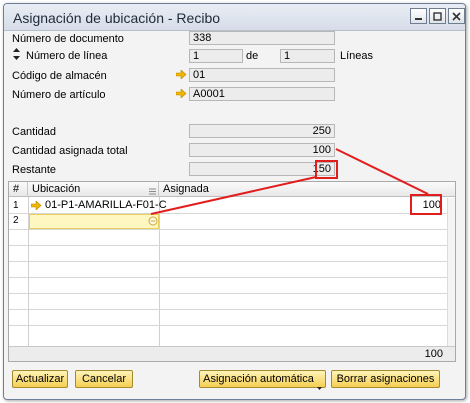  I want to click on quantity-field: 250, so click(262, 131).